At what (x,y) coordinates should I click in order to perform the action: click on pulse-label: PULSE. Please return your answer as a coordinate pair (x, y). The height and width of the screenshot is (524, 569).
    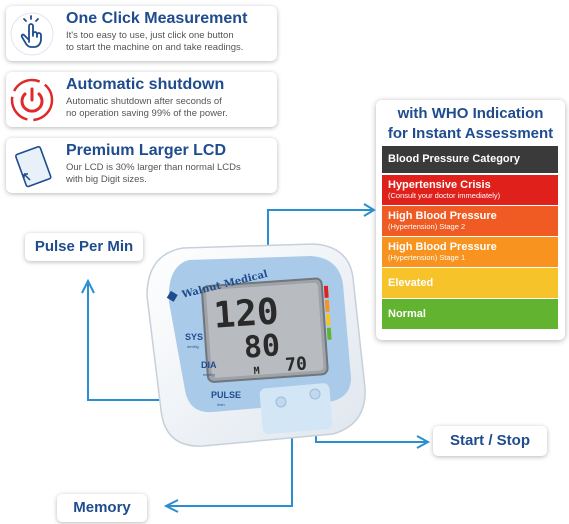
    Looking at the image, I should click on (226, 395).